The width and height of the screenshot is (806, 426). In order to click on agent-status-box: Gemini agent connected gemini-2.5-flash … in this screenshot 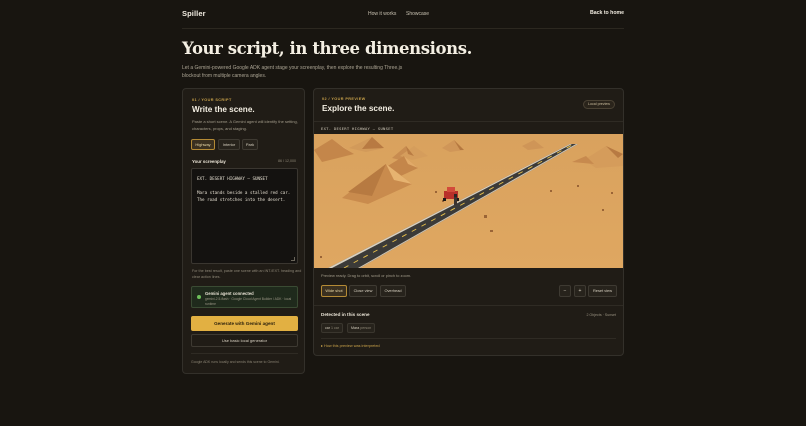, I will do `click(244, 297)`.